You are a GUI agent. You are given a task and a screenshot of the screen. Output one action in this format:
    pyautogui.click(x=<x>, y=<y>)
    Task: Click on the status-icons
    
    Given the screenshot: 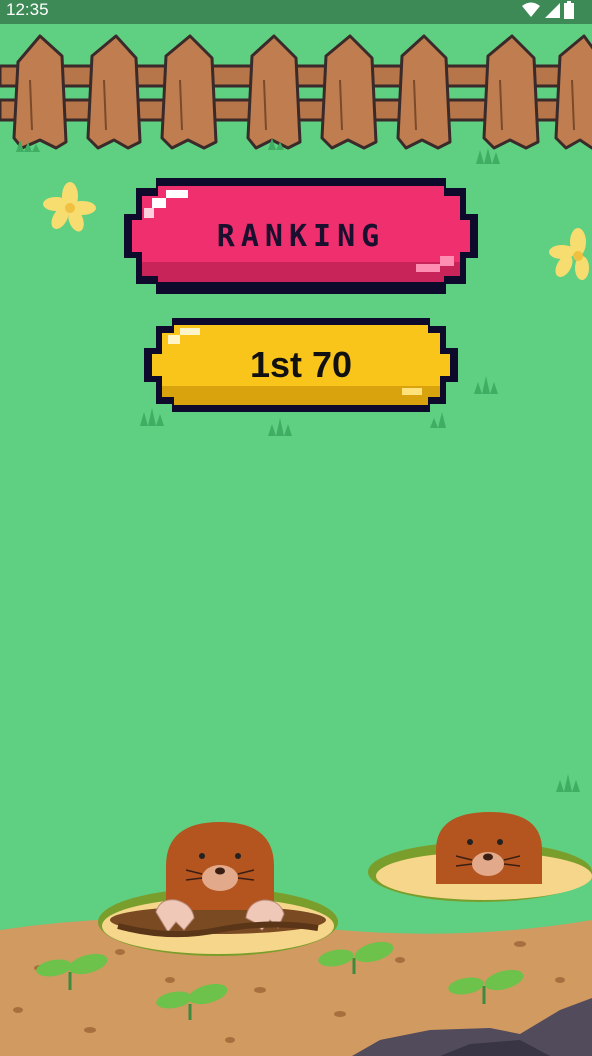 What is the action you would take?
    pyautogui.click(x=548, y=10)
    